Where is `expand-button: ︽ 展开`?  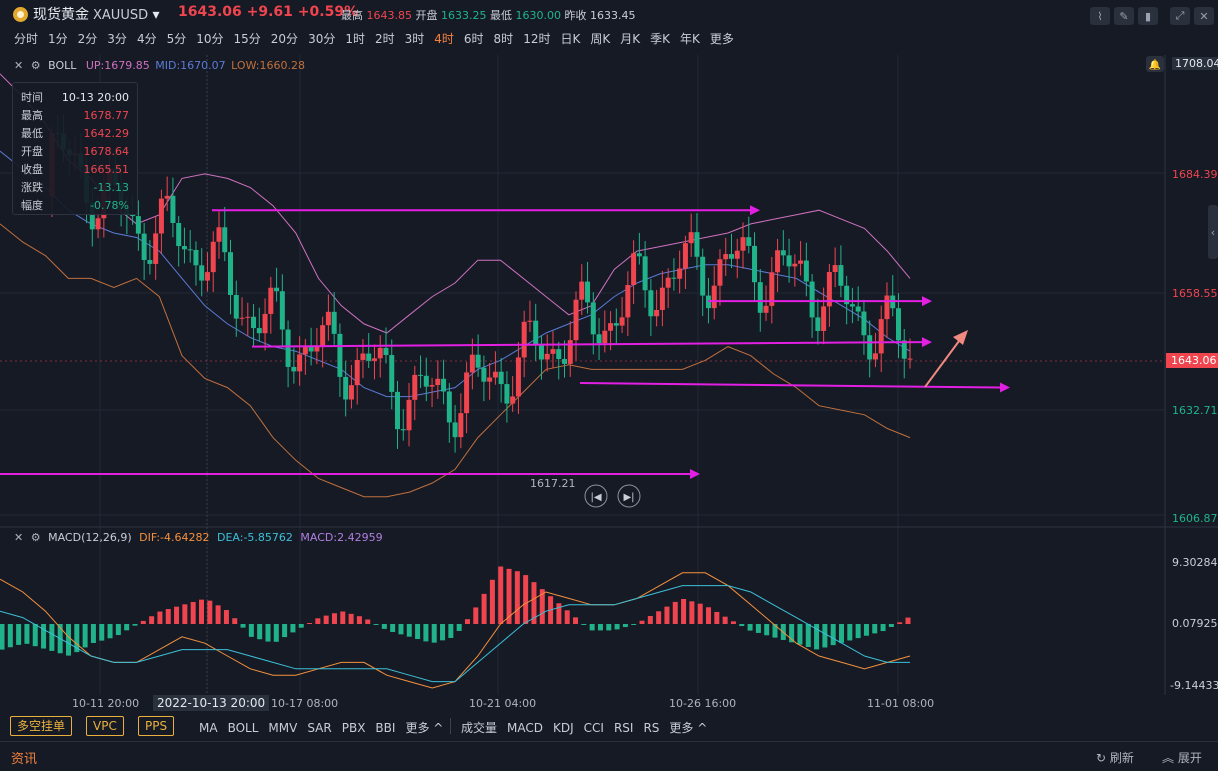 expand-button: ︽ 展开 is located at coordinates (1182, 757).